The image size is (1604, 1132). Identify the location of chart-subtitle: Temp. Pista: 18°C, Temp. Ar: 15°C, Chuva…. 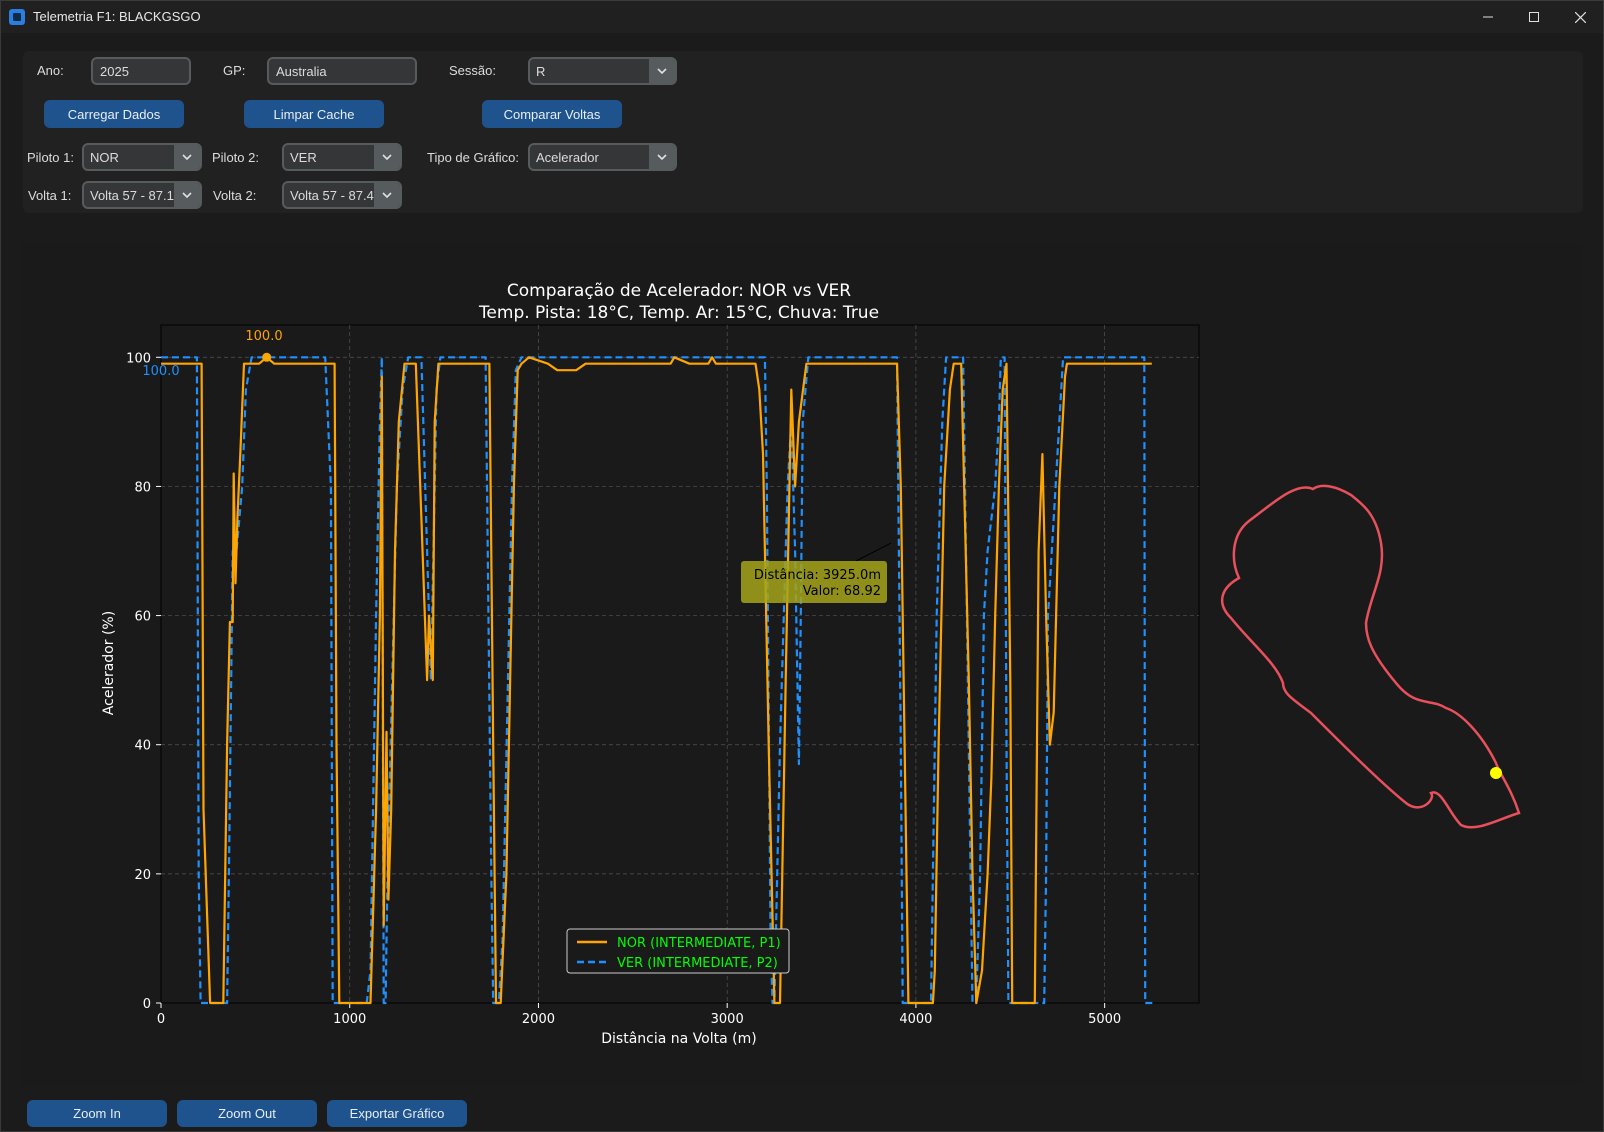
(678, 313).